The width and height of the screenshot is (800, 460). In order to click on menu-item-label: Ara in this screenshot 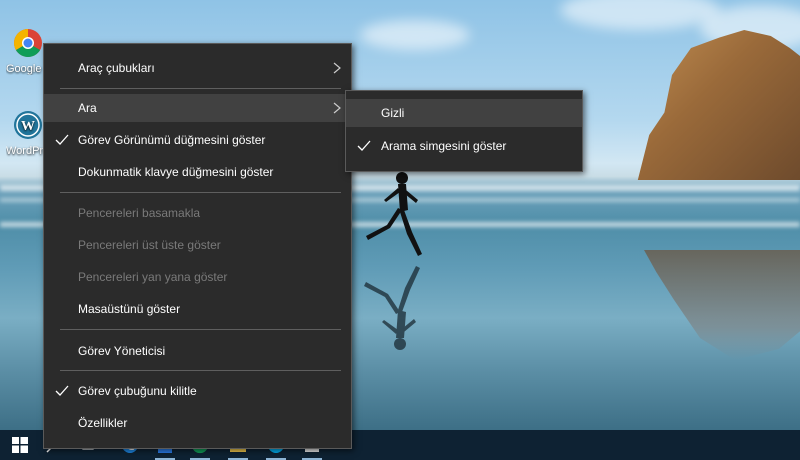, I will do `click(87, 108)`.